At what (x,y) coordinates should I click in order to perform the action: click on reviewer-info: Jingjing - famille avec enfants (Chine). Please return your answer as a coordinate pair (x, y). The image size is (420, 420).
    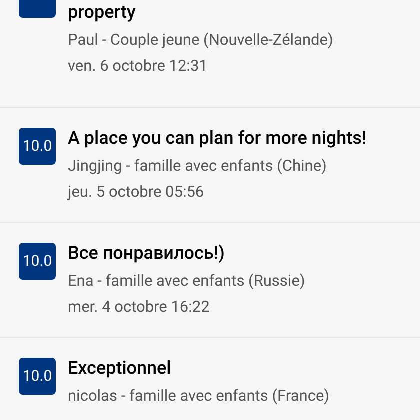
    Looking at the image, I should click on (198, 166).